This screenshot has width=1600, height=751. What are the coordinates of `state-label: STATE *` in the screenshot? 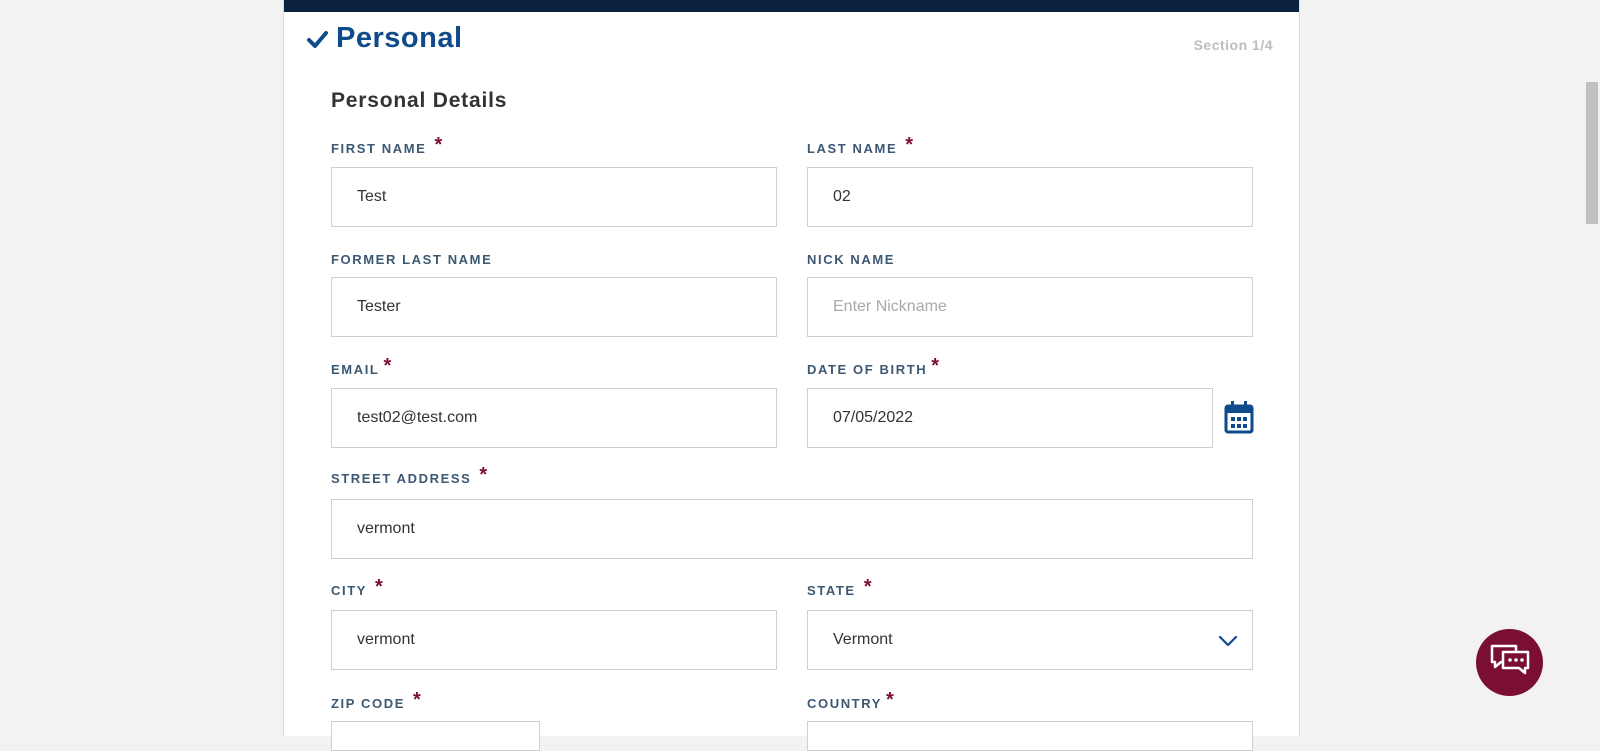 It's located at (840, 587).